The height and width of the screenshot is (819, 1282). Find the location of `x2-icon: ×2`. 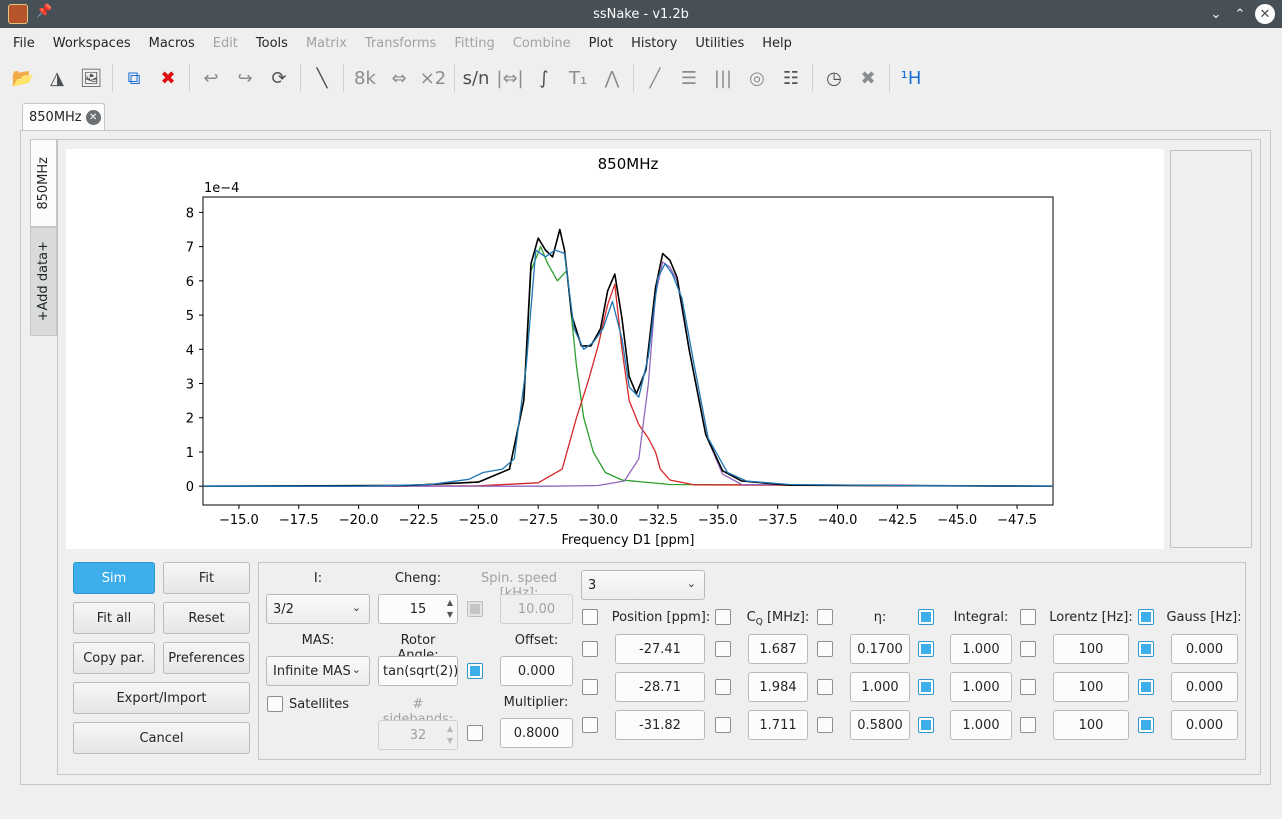

x2-icon: ×2 is located at coordinates (433, 78).